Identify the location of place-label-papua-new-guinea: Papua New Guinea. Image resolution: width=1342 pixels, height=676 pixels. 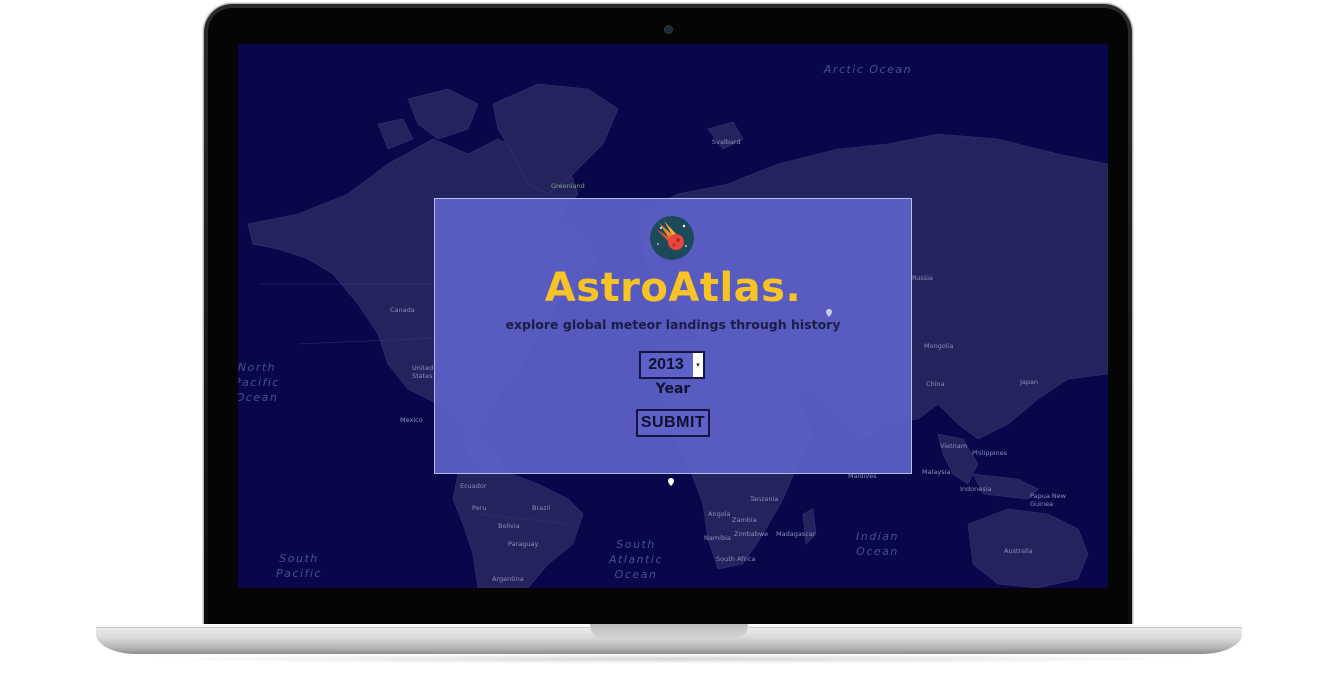
(1048, 500).